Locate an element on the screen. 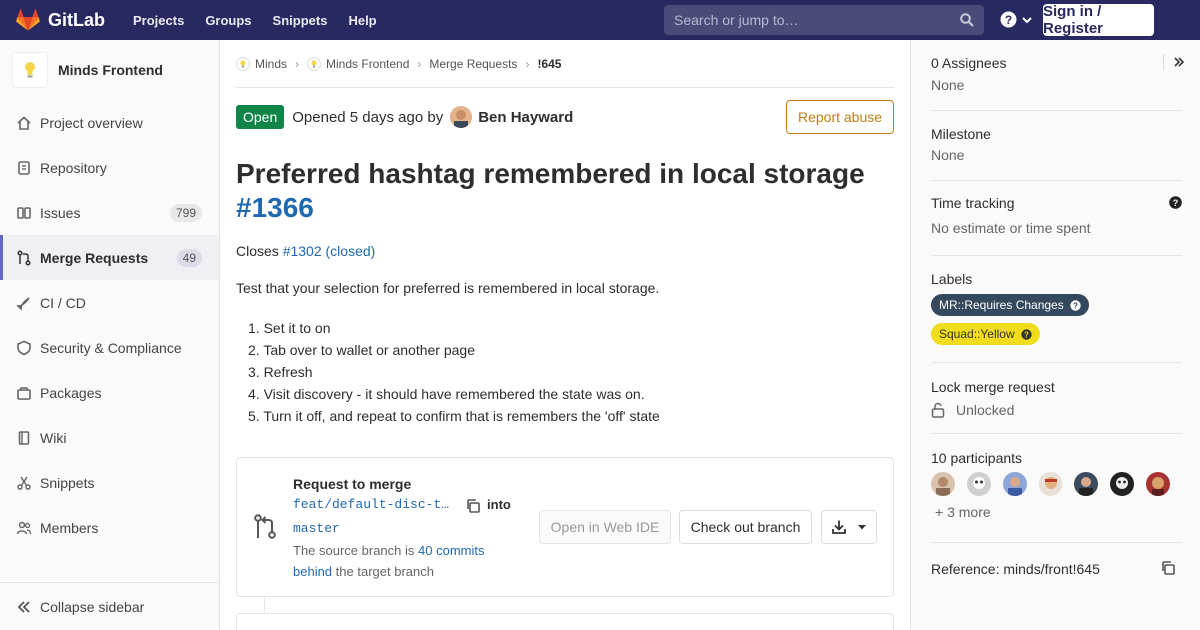  sidebar-item-ci-cd: CI / CD is located at coordinates (109, 302).